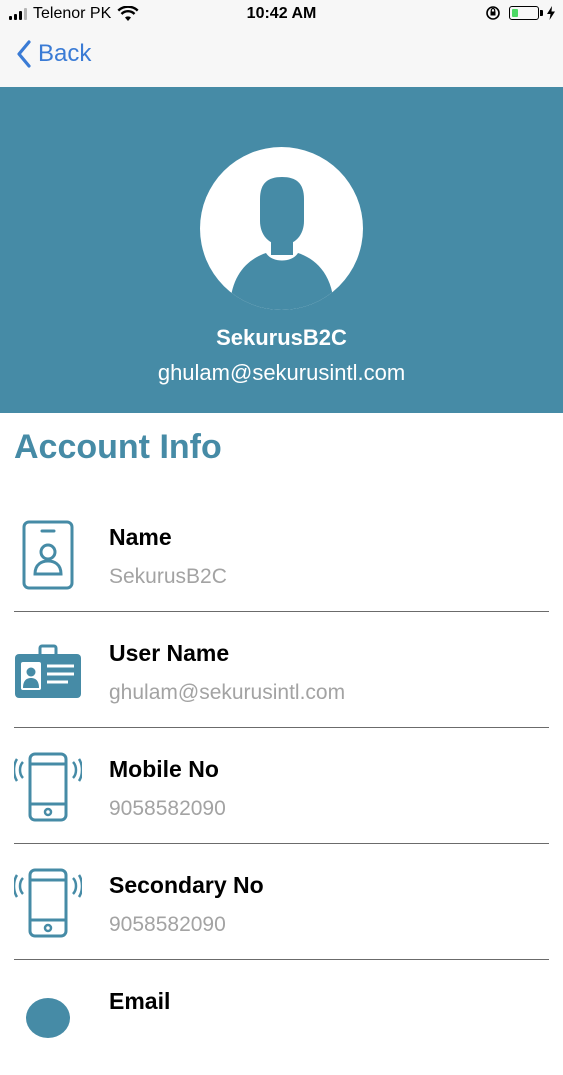 The width and height of the screenshot is (563, 1075). Describe the element at coordinates (281, 670) in the screenshot. I see `list-item-username: User Name ghulam@sekurusintl.com` at that location.